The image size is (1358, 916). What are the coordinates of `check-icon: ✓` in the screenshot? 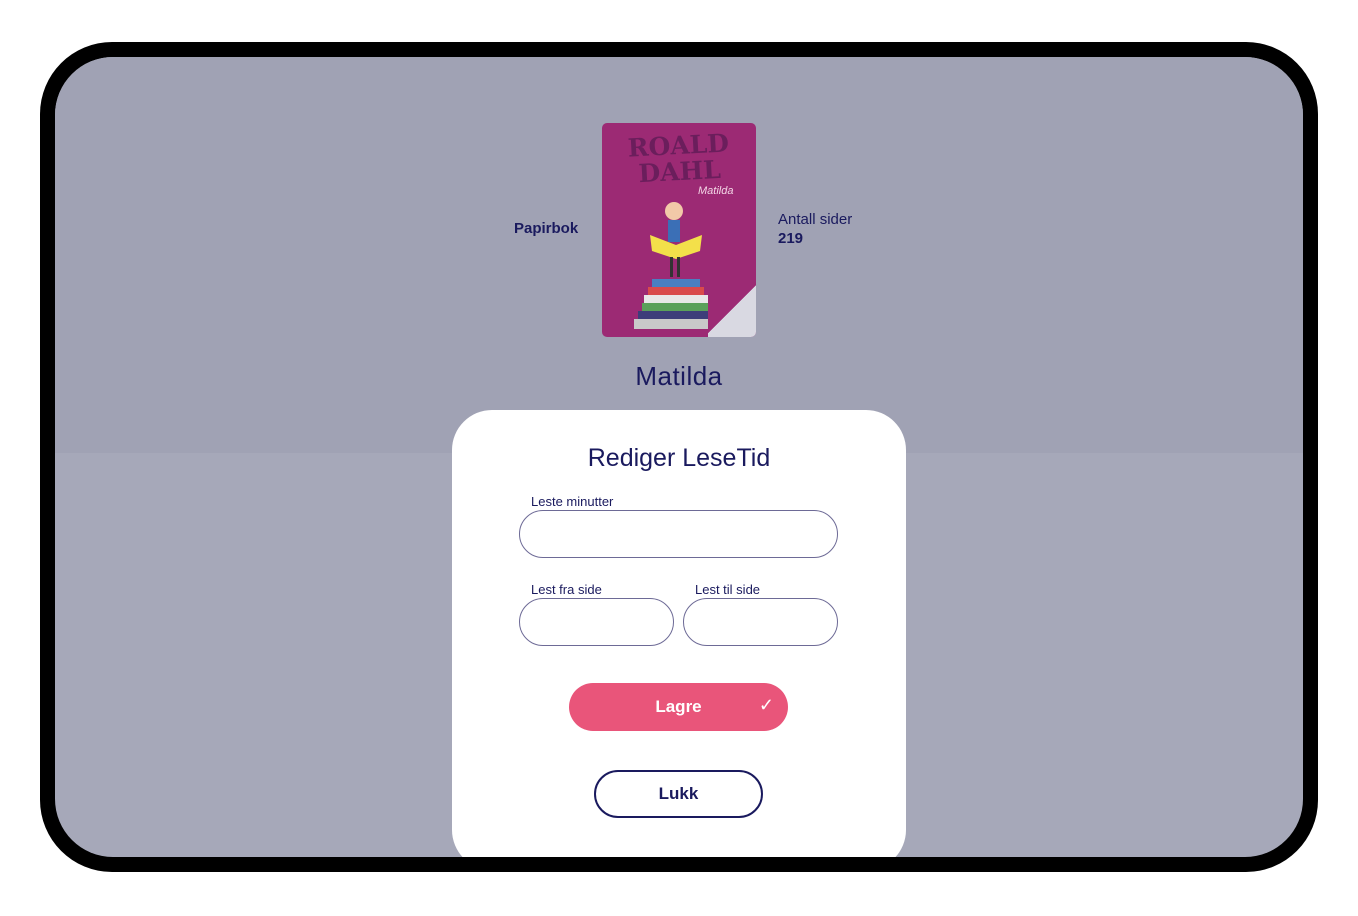 It's located at (766, 705).